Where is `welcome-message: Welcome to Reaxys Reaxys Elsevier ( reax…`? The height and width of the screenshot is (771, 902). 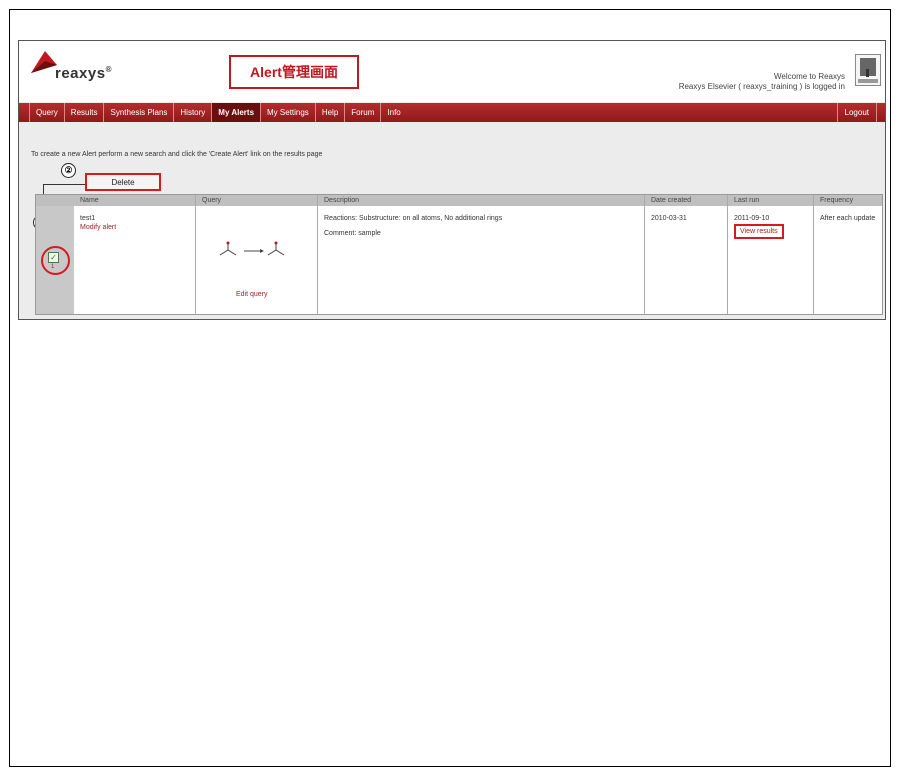 welcome-message: Welcome to Reaxys Reaxys Elsevier ( reax… is located at coordinates (762, 82).